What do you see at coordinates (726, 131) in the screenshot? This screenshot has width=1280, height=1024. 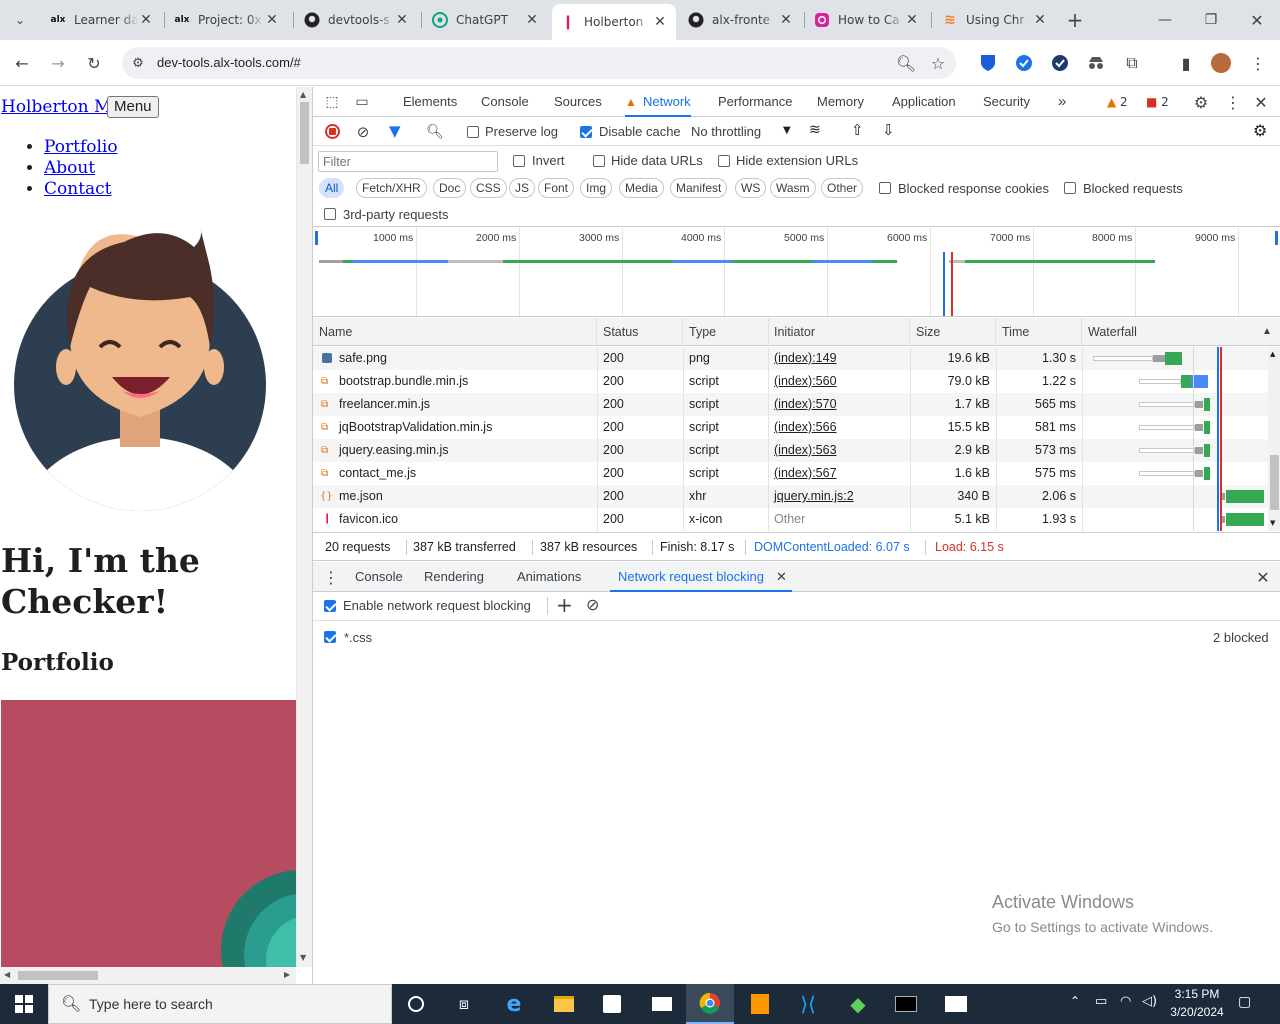 I see `throttling-select: No throttling` at bounding box center [726, 131].